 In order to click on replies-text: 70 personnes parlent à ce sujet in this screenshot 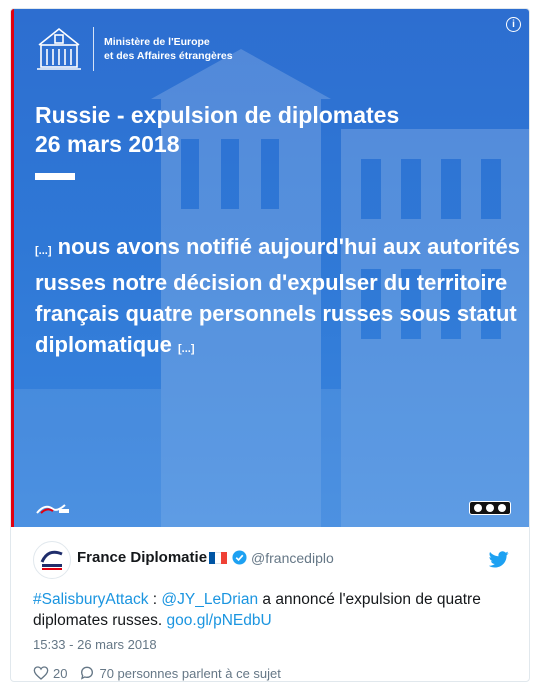, I will do `click(190, 673)`.